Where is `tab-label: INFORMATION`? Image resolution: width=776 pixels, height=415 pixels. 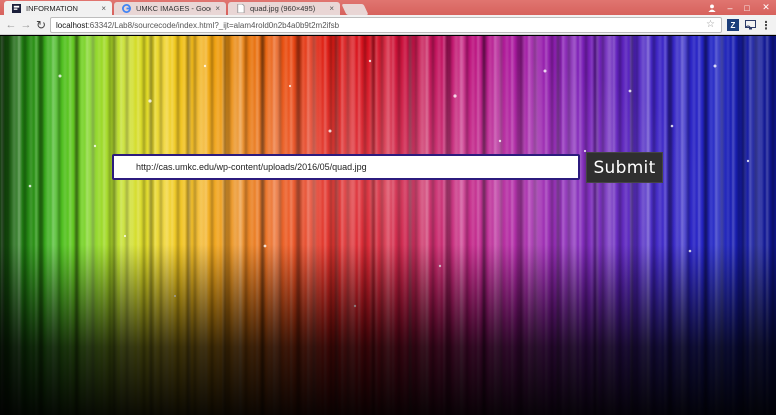 tab-label: INFORMATION is located at coordinates (52, 8).